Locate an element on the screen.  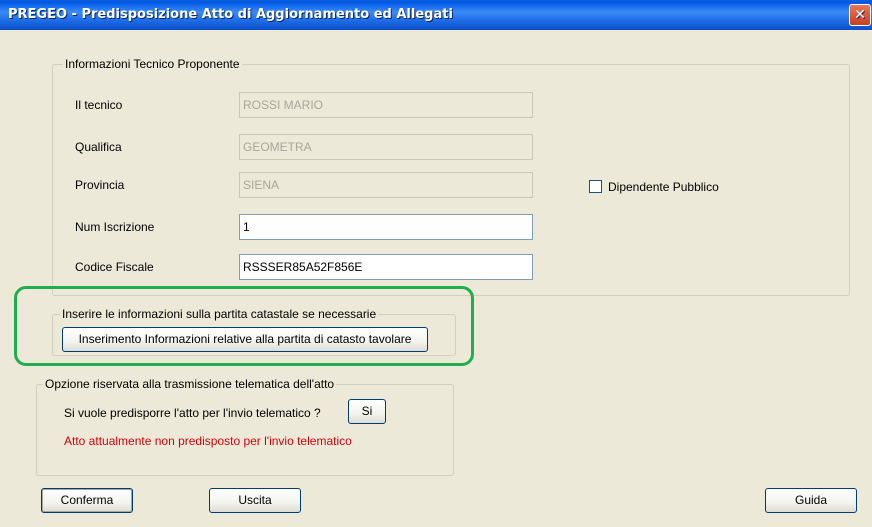
conferma-button: Conferma is located at coordinates (87, 500).